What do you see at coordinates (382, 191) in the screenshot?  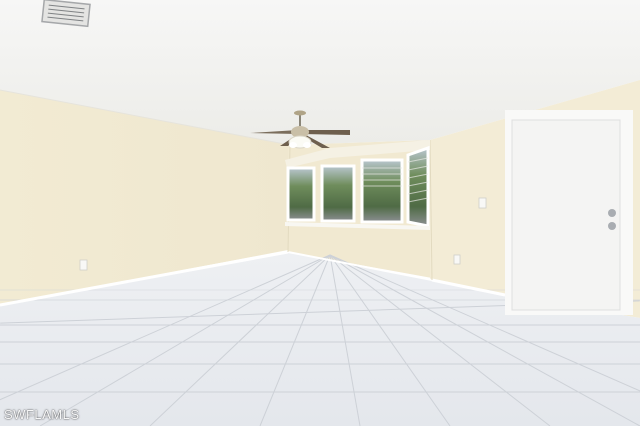 I see `window-center-right` at bounding box center [382, 191].